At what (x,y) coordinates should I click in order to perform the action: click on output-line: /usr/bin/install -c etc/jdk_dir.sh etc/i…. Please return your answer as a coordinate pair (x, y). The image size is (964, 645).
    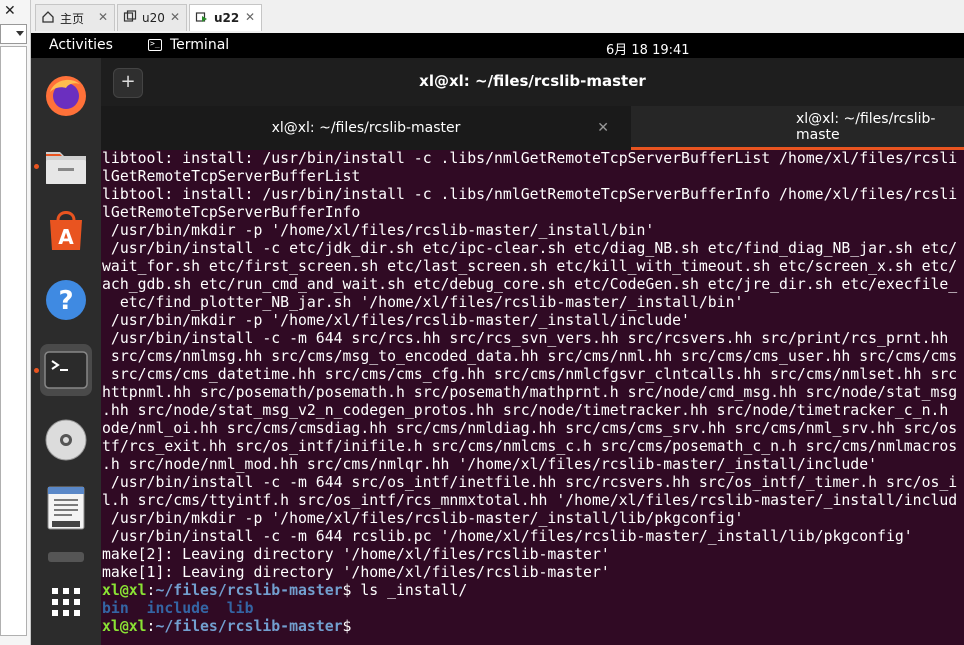
    Looking at the image, I should click on (530, 248).